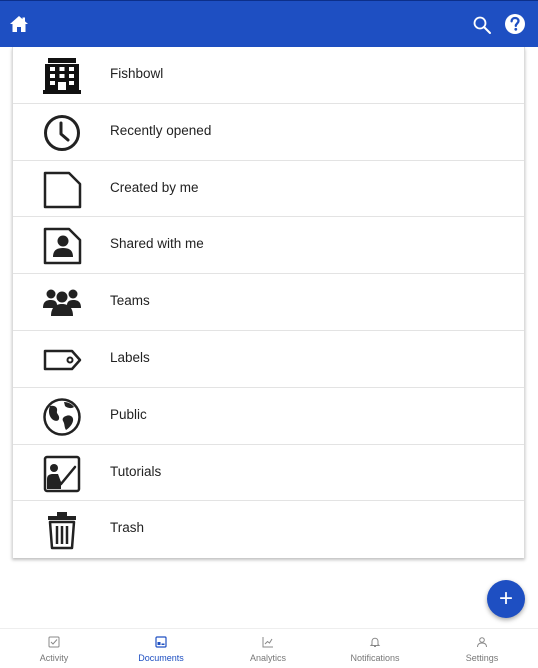 The image size is (538, 668). I want to click on menu-item-label: Shared with me, so click(157, 244).